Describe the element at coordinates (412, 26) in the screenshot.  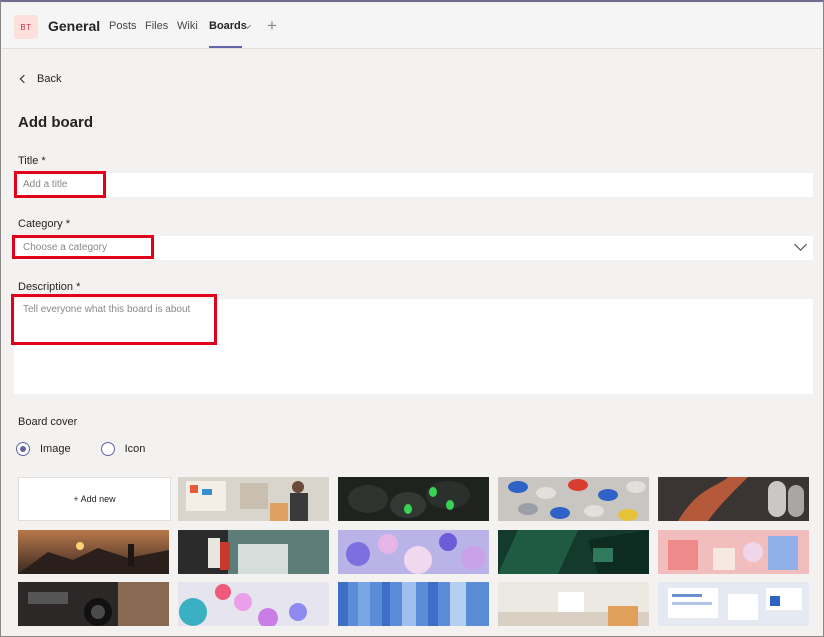
I see `channel-header: BT General Posts Files Wiki Boards +` at that location.